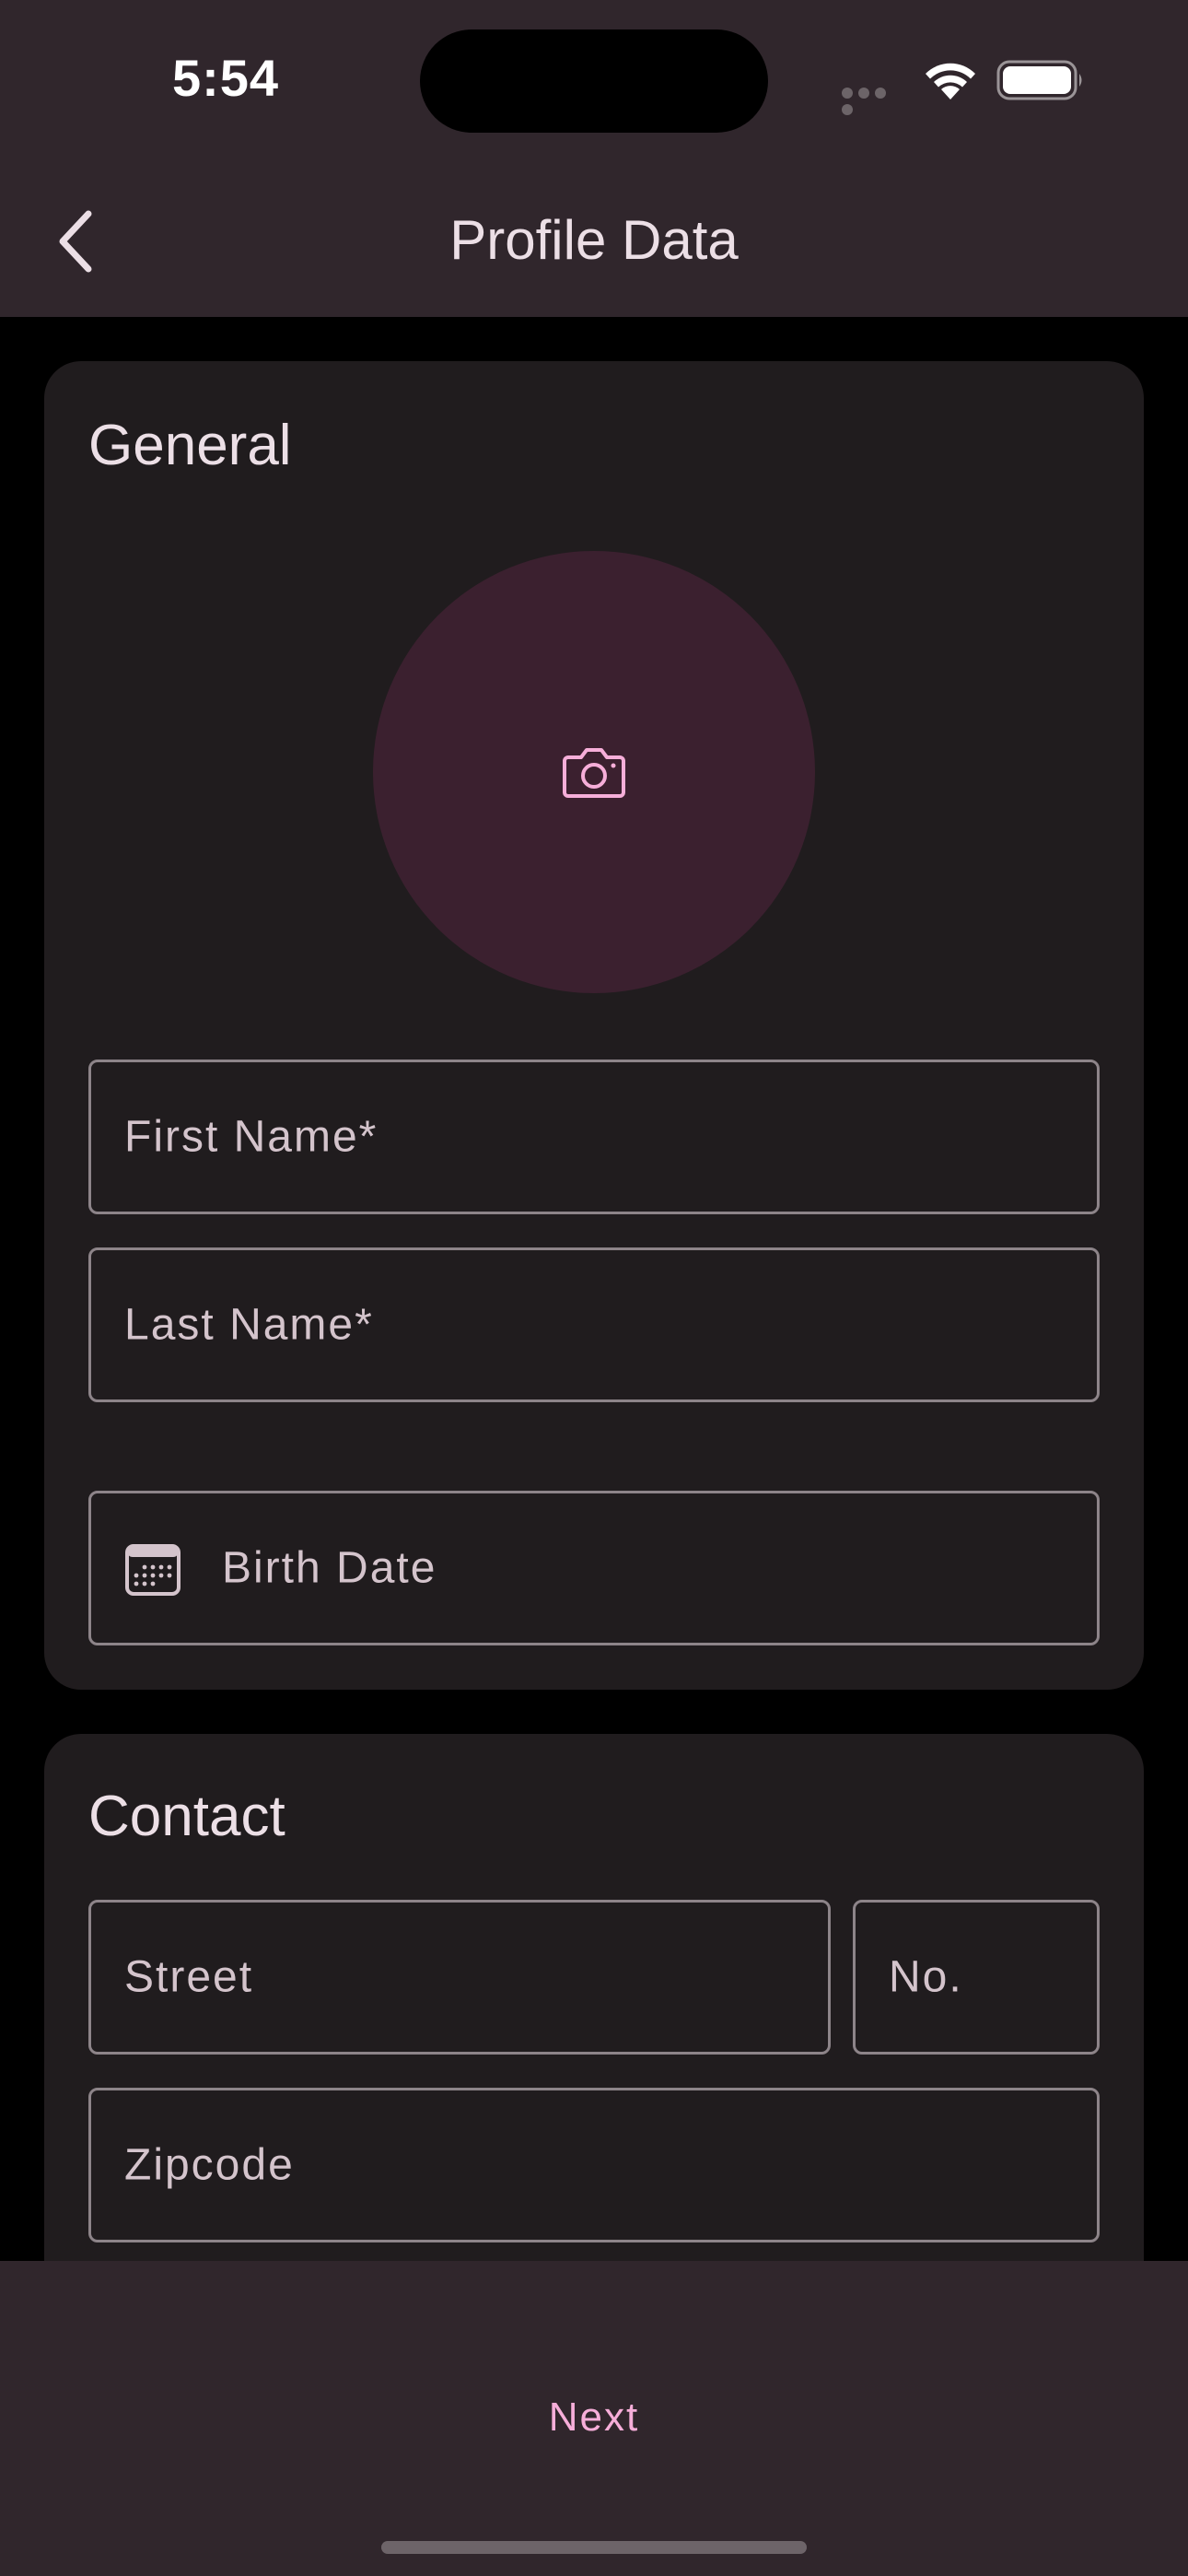  I want to click on wifi-icon, so click(951, 81).